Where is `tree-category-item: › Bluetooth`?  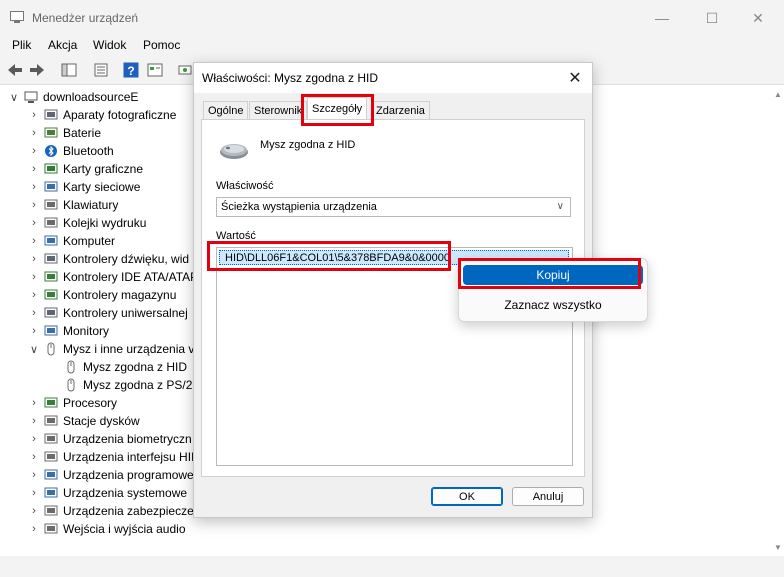
tree-category-item: › Bluetooth is located at coordinates (71, 151).